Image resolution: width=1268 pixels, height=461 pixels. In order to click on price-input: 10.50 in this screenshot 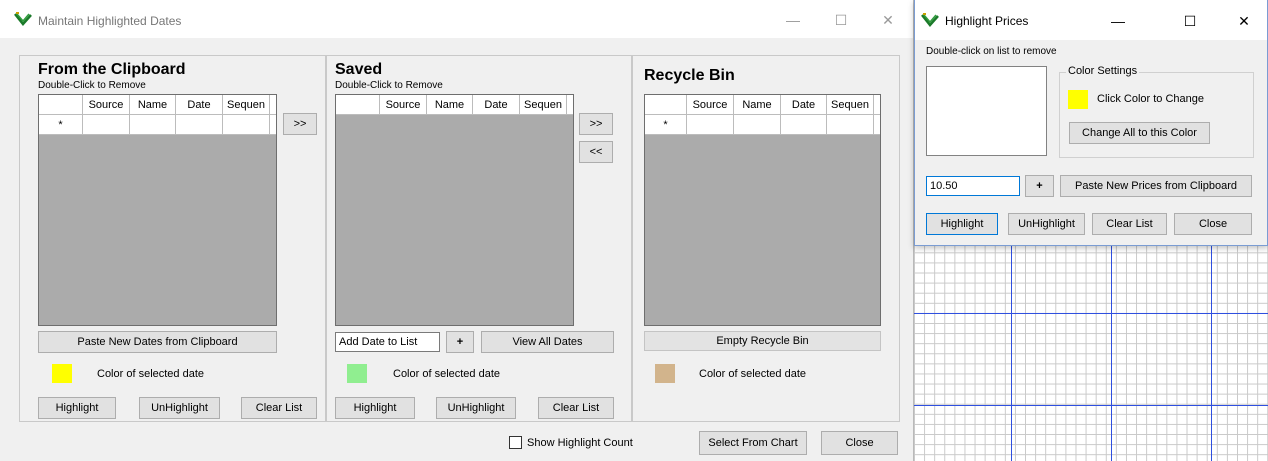, I will do `click(973, 186)`.